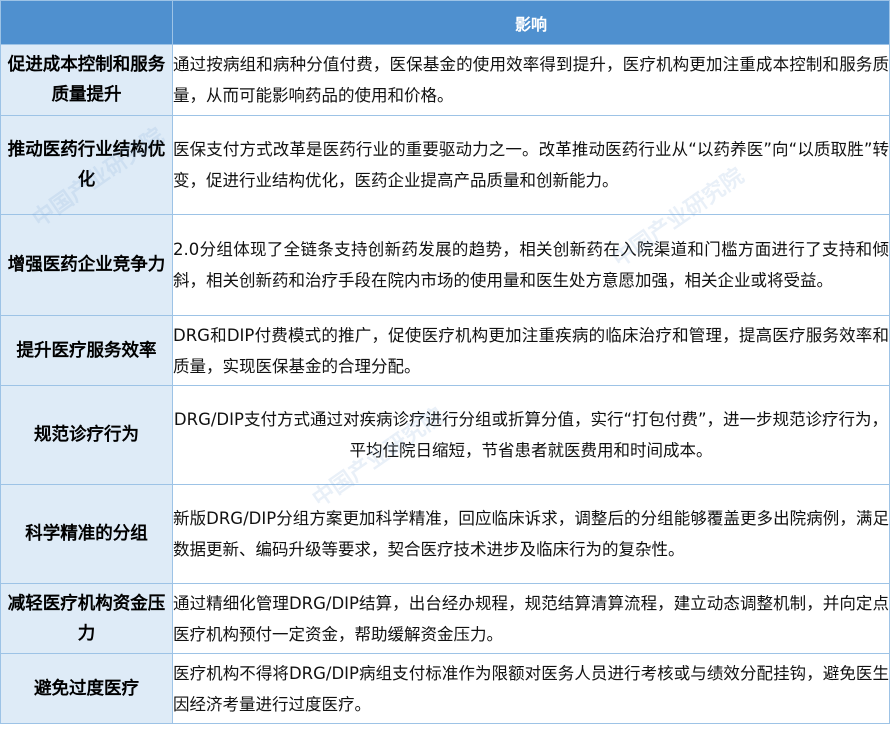 This screenshot has height=732, width=890. I want to click on header-row: 影响, so click(445, 22).